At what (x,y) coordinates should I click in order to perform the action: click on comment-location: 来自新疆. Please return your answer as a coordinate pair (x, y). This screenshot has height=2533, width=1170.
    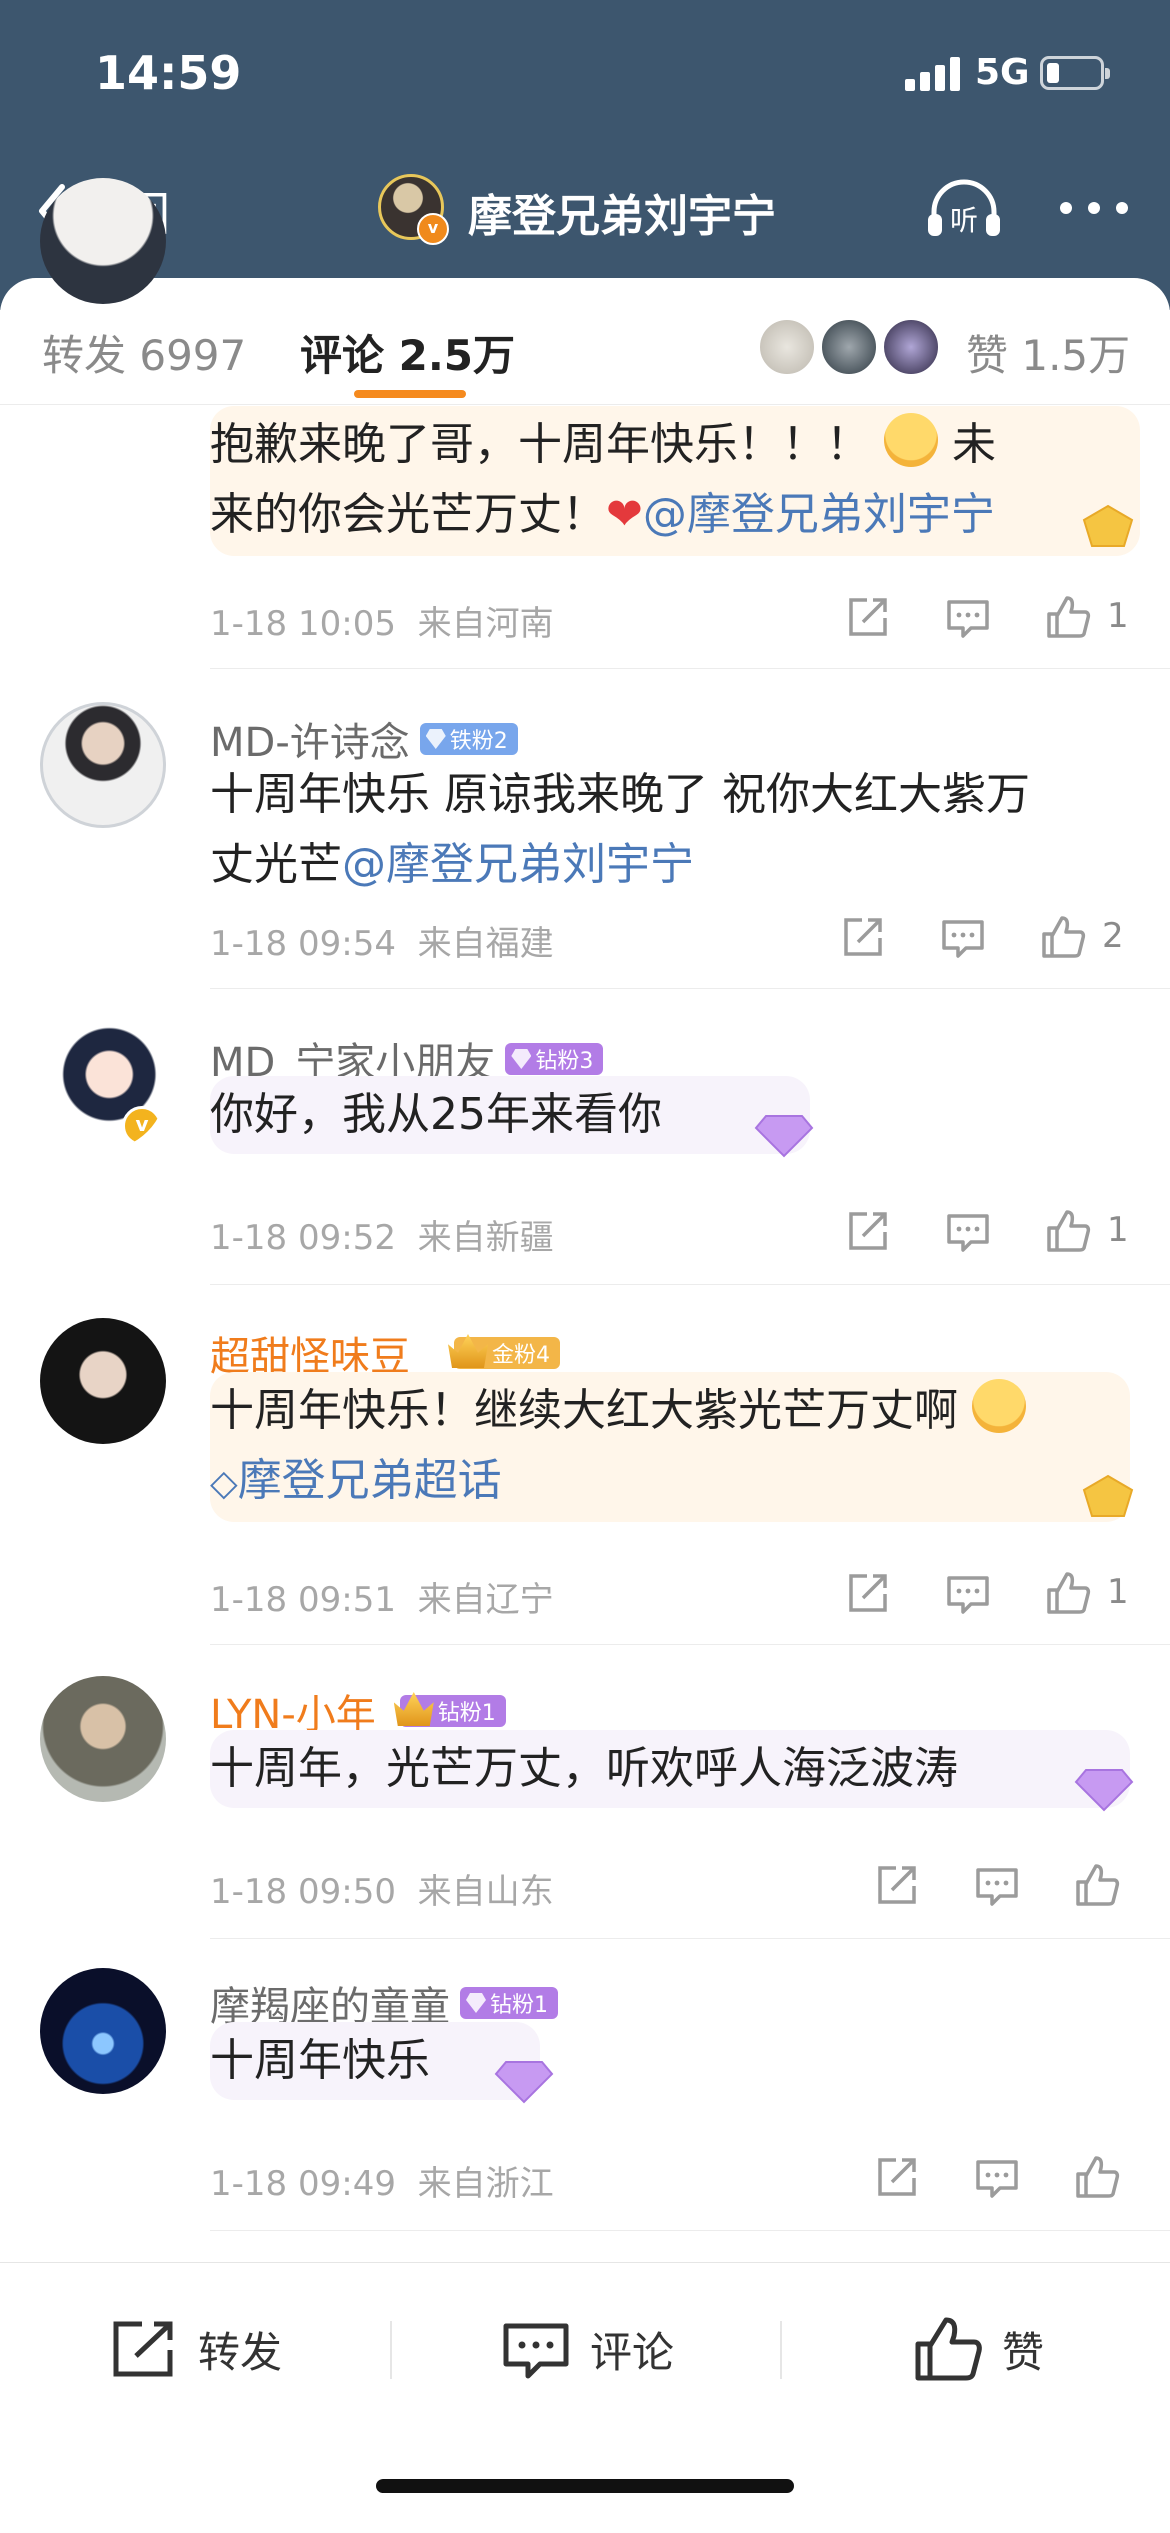
    Looking at the image, I should click on (485, 1238).